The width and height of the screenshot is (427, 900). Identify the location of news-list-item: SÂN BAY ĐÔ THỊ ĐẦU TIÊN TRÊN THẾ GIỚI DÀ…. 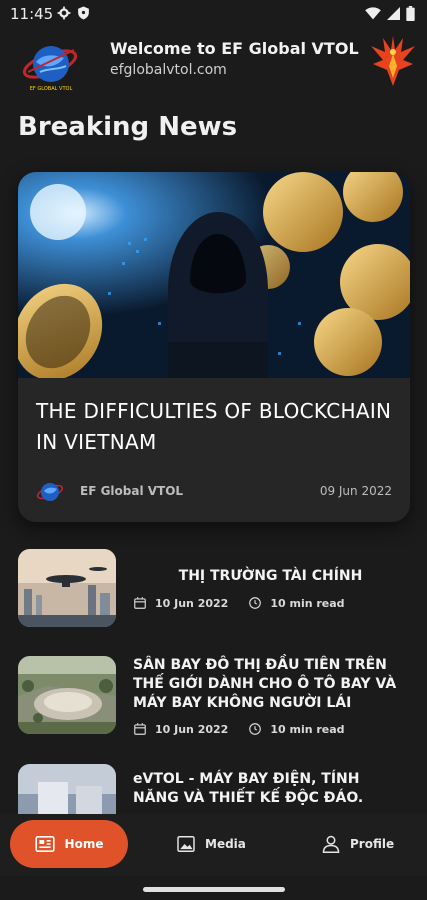
(214, 701).